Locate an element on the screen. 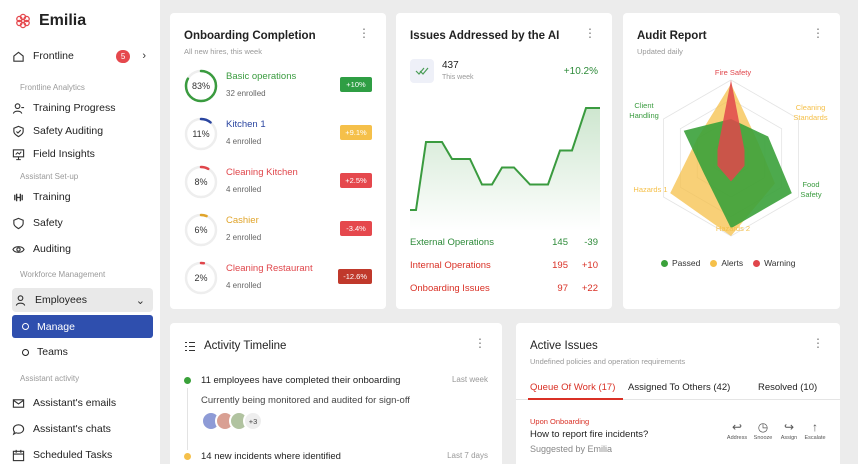  home-icon is located at coordinates (18, 56).